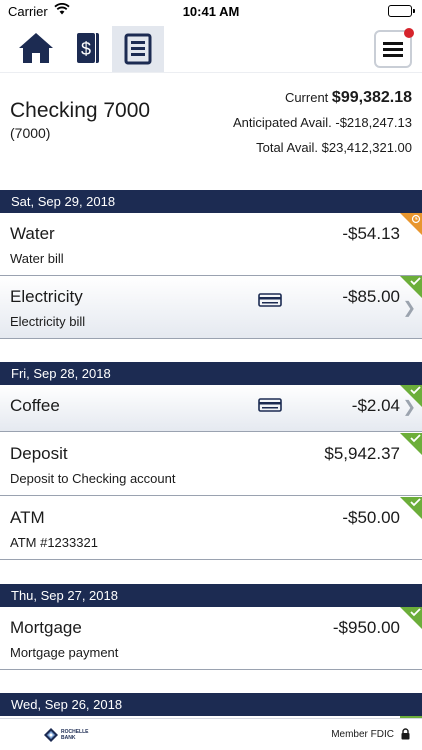 The image size is (422, 750). What do you see at coordinates (211, 201) in the screenshot?
I see `date-header: Sat, Sep 29, 2018` at bounding box center [211, 201].